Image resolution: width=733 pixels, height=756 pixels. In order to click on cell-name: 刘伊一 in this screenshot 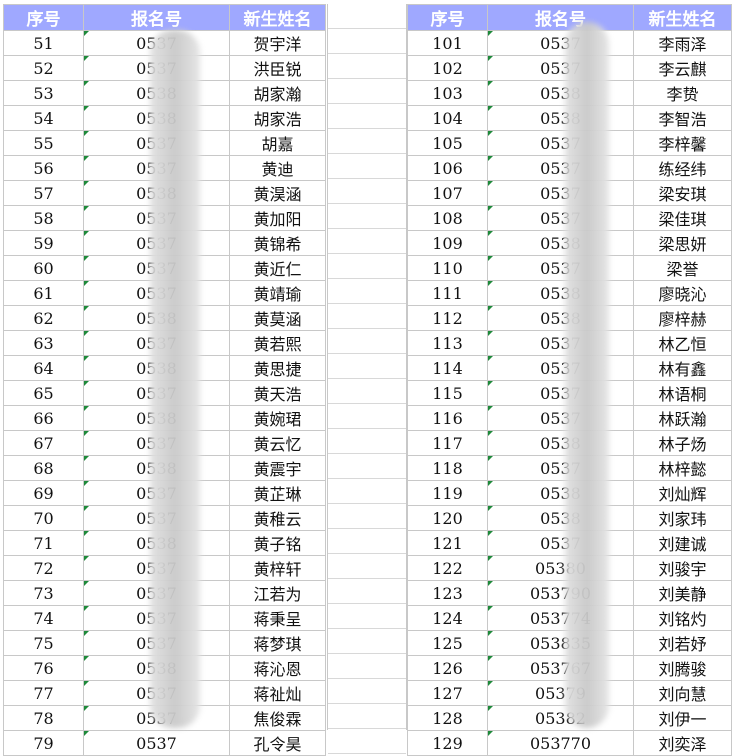, I will do `click(682, 718)`.